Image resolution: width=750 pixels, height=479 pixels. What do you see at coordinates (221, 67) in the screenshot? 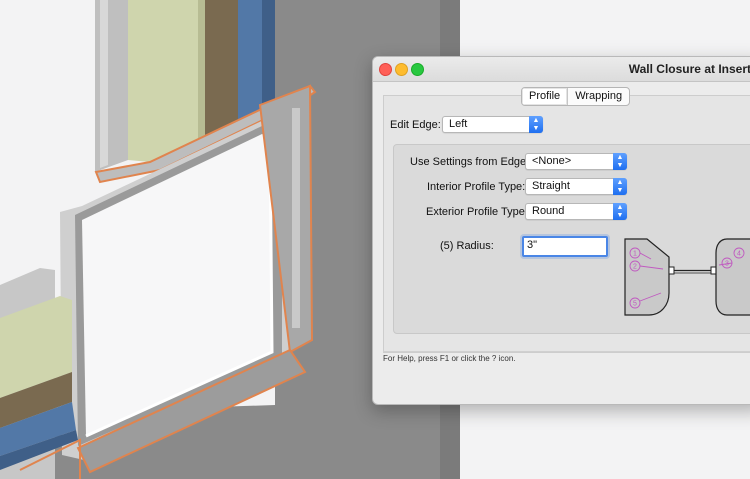
I see `upper-mineral-wool` at bounding box center [221, 67].